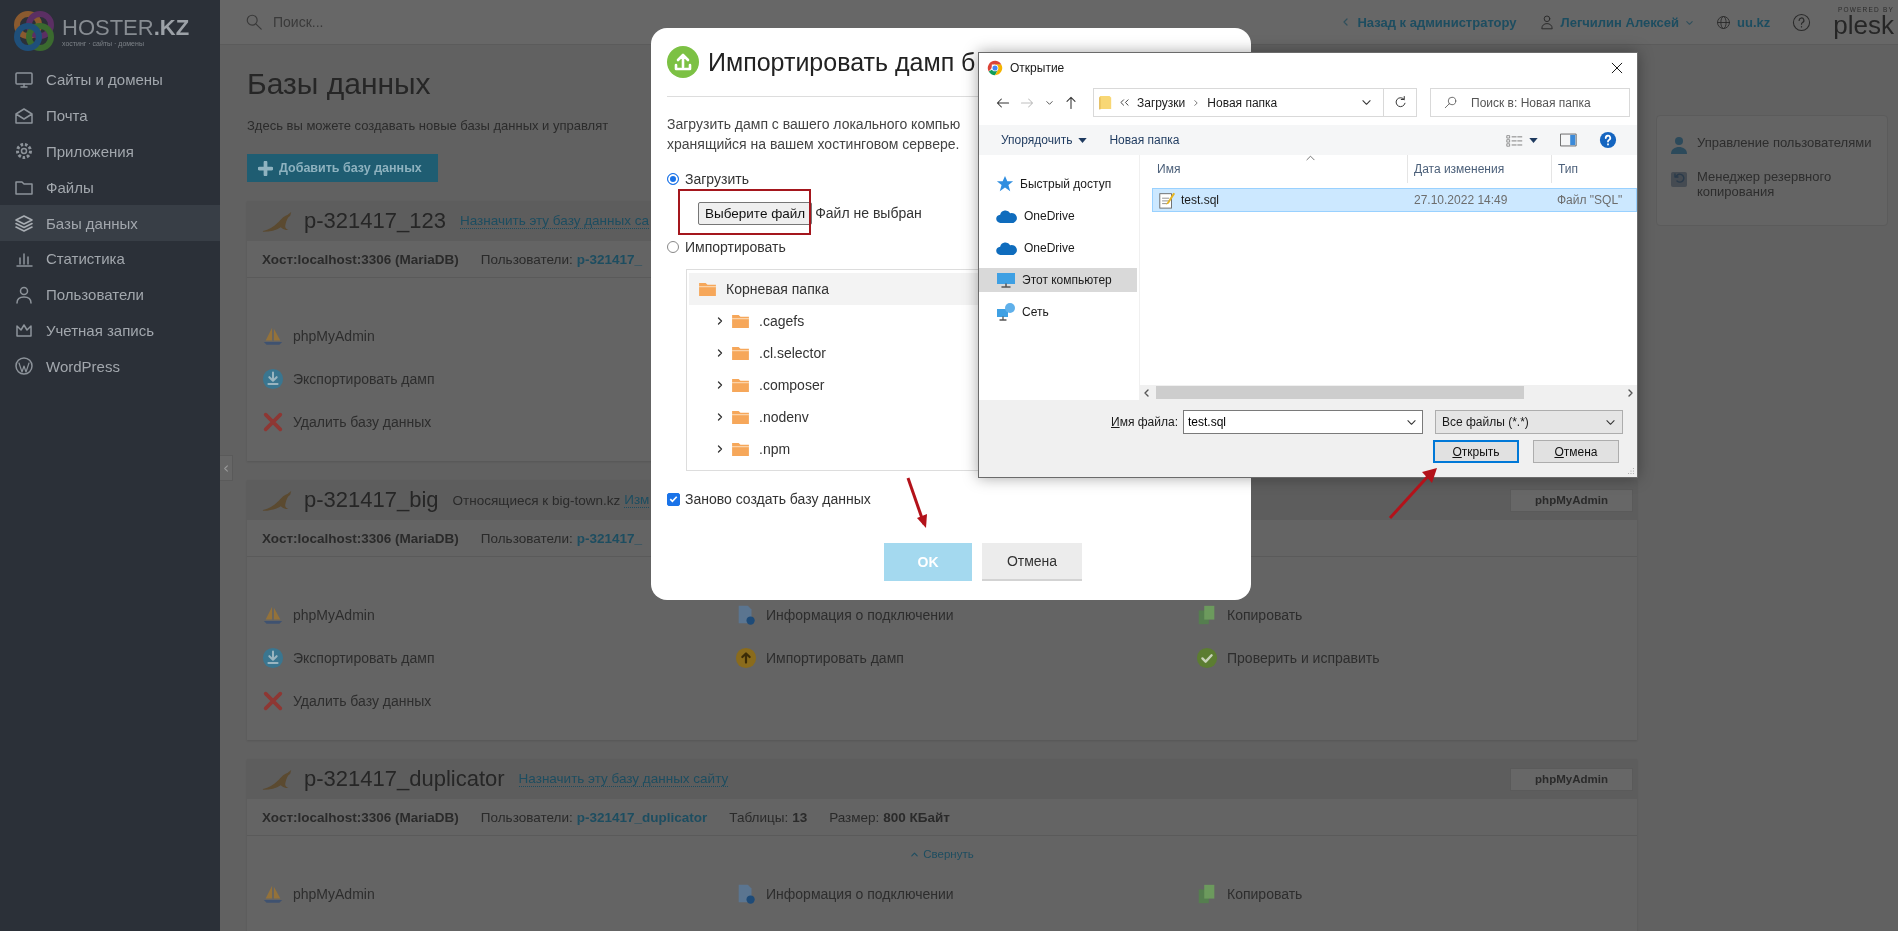  Describe the element at coordinates (1161, 102) in the screenshot. I see `breadcrumb-item: Загрузки` at that location.